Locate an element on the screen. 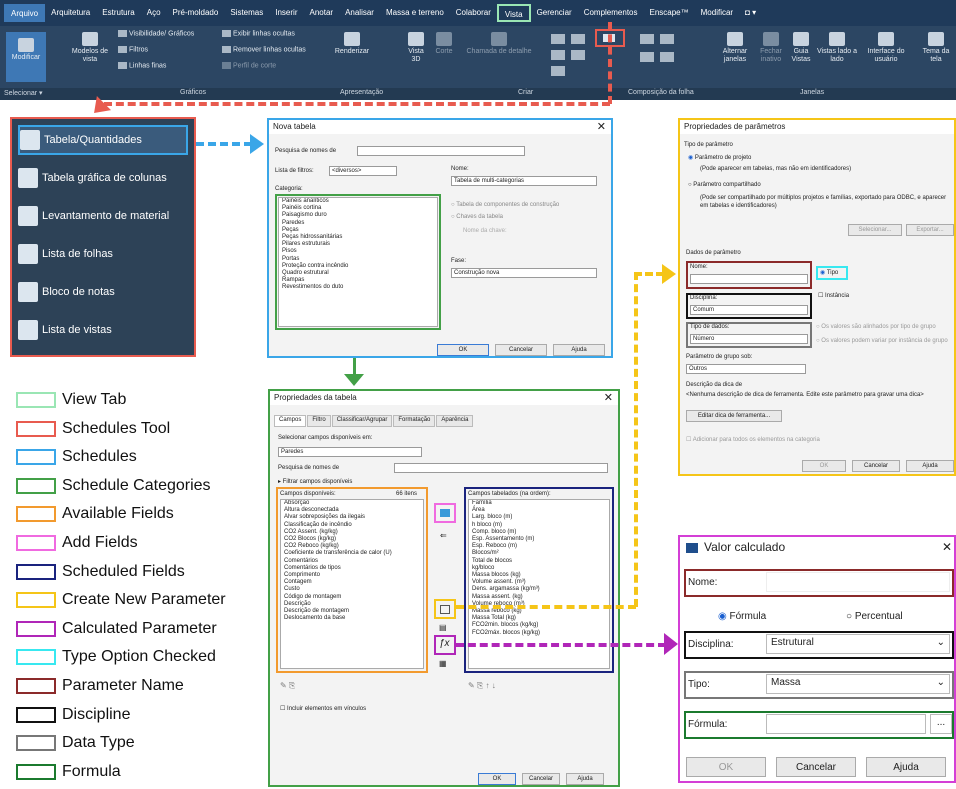 Image resolution: width=956 pixels, height=789 pixels. category-item: Paredes is located at coordinates (358, 223).